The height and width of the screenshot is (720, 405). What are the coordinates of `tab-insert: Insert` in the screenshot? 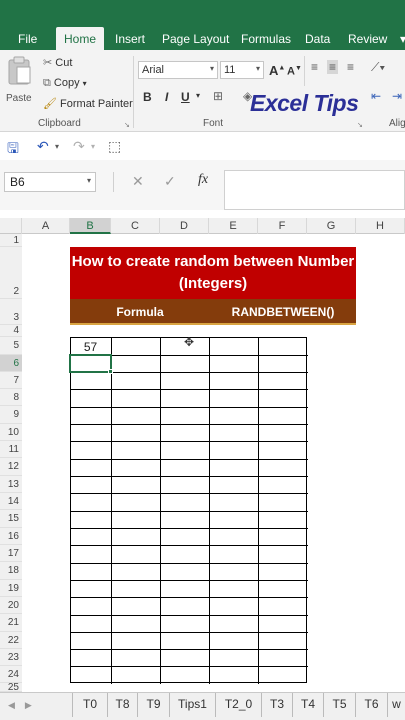 It's located at (130, 39).